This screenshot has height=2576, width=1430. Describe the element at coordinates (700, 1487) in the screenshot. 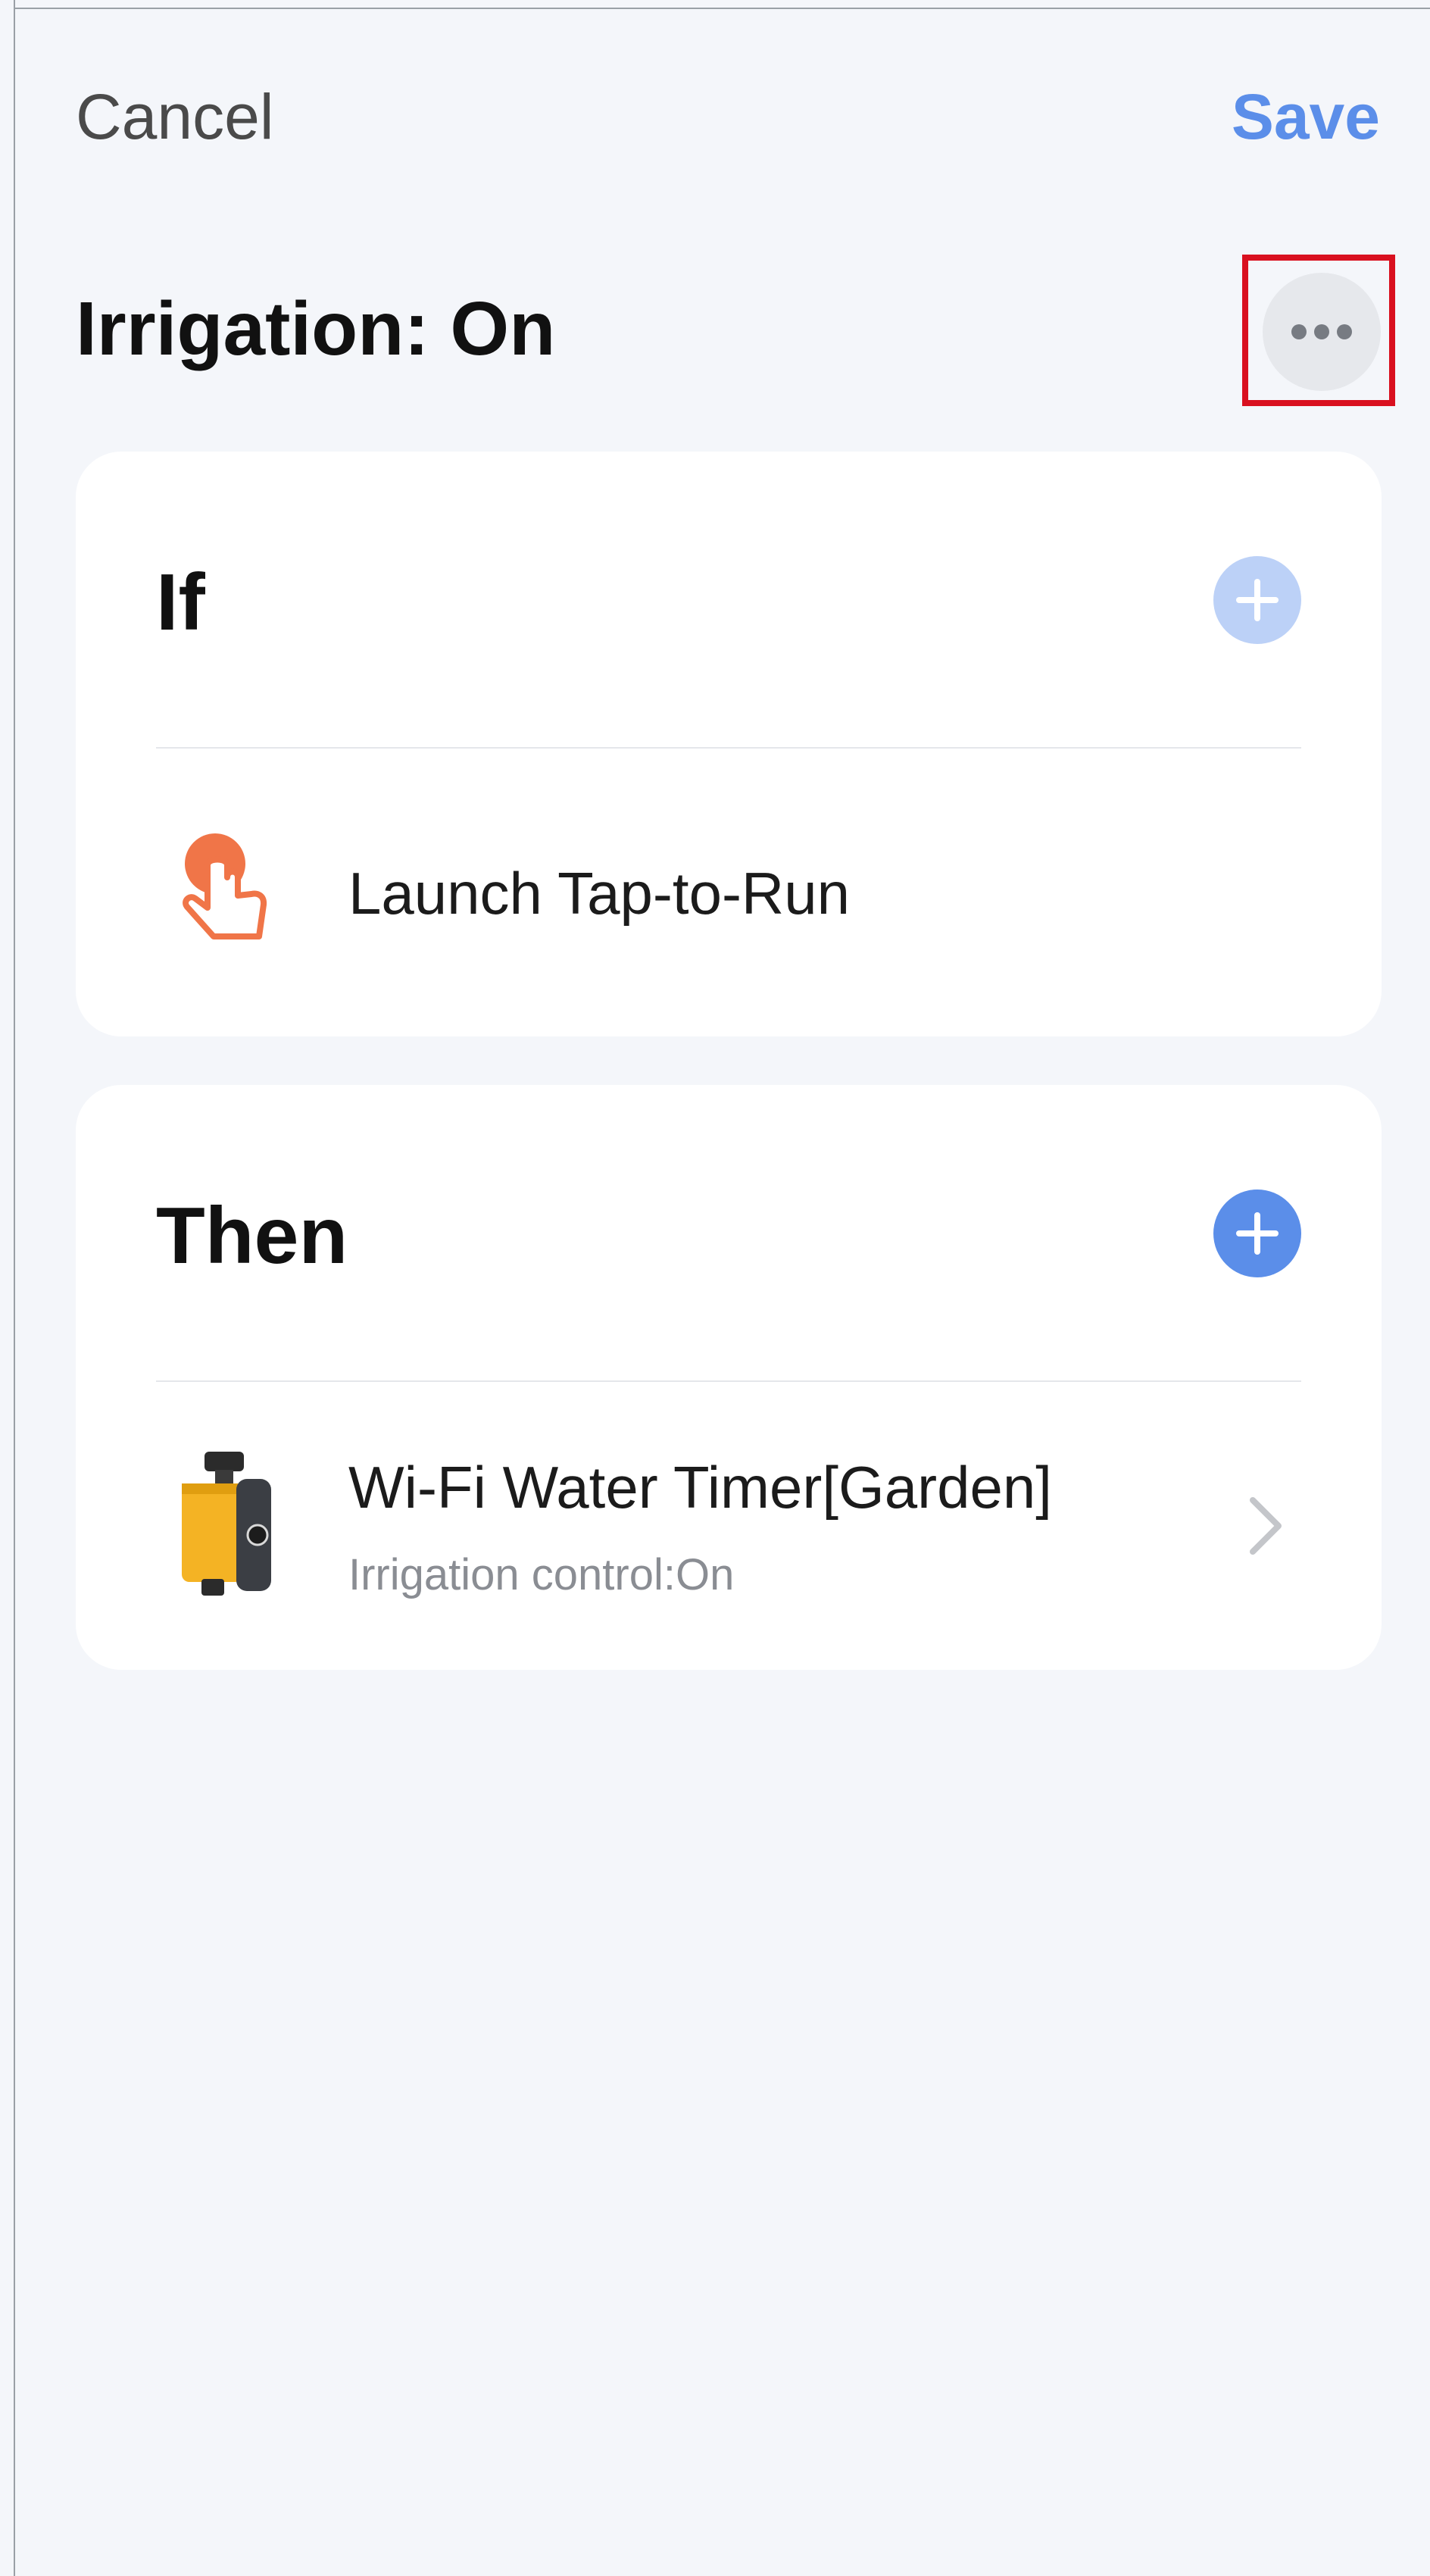

I see `action-title: Wi-Fi Water Timer[Garden]` at that location.